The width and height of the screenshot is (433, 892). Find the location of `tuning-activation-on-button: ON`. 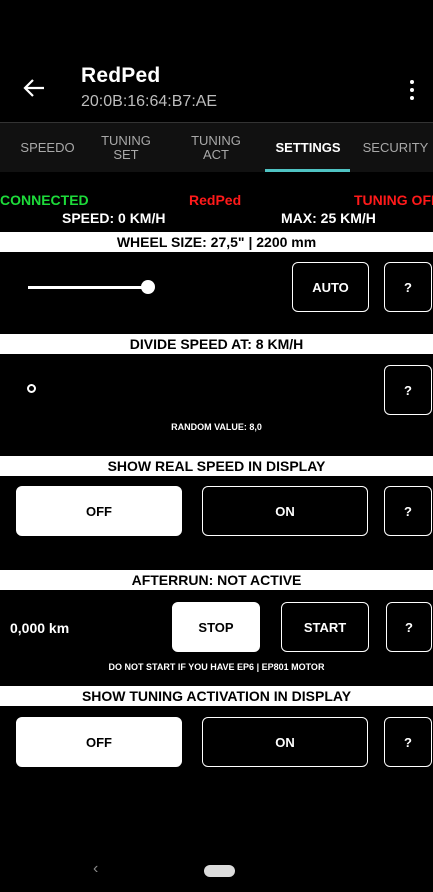

tuning-activation-on-button: ON is located at coordinates (285, 742).